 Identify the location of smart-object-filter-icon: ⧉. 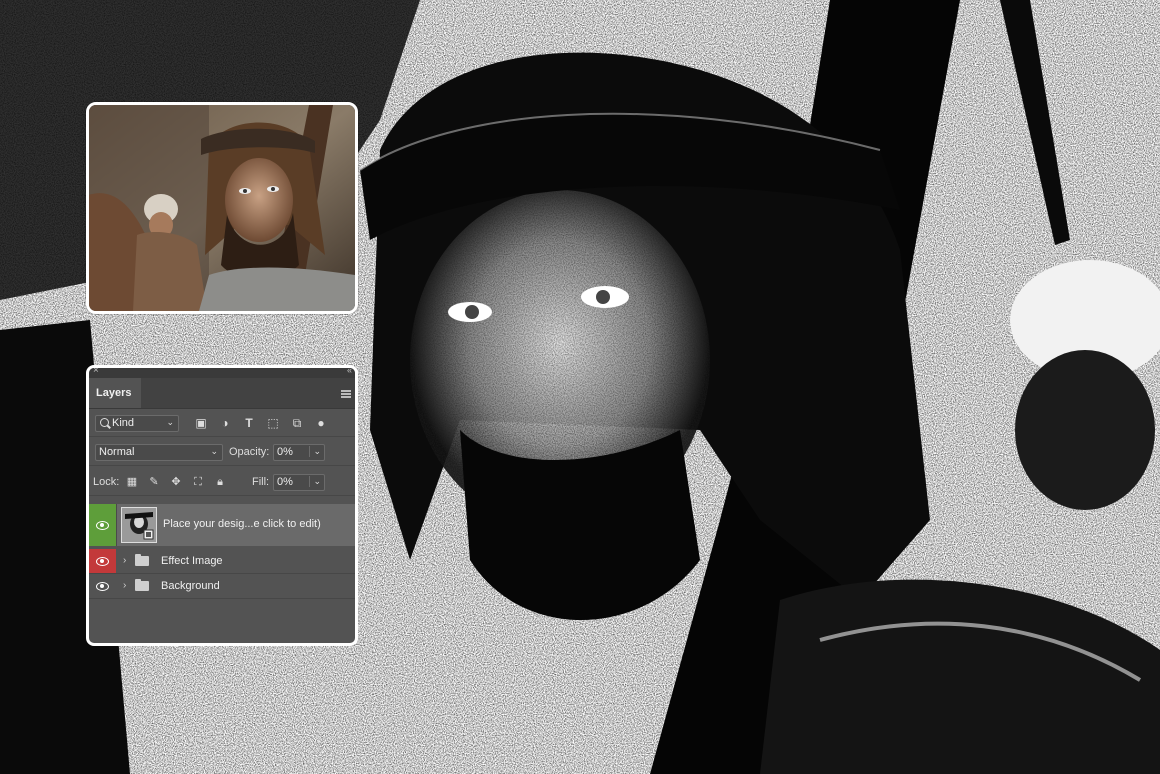
(297, 423).